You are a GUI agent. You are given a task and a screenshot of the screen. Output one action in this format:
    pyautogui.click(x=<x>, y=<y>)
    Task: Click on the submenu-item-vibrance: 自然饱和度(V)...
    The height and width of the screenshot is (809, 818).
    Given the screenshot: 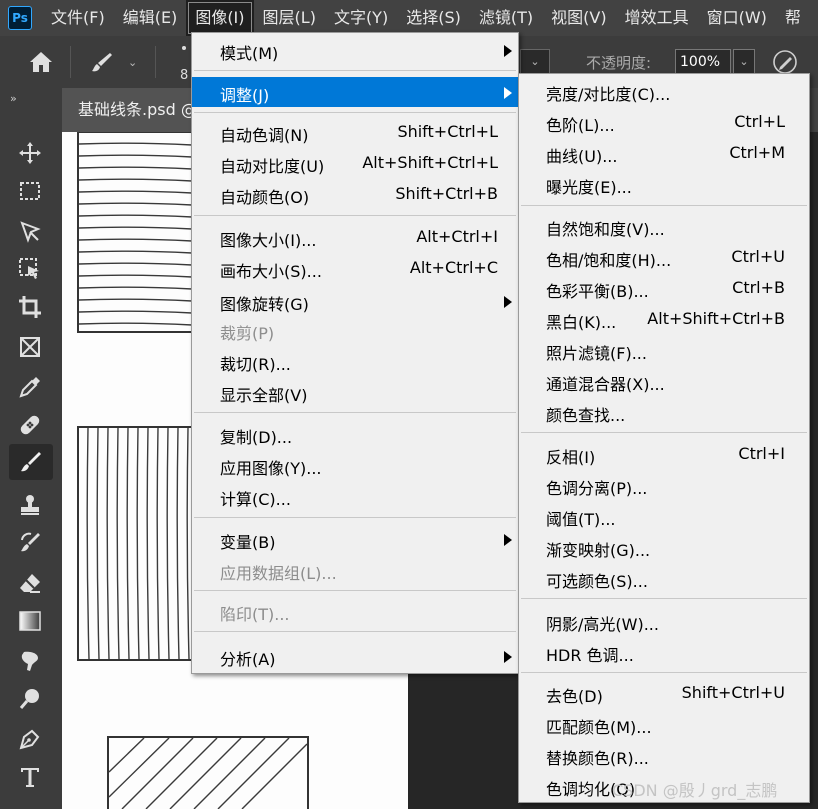 What is the action you would take?
    pyautogui.click(x=664, y=226)
    